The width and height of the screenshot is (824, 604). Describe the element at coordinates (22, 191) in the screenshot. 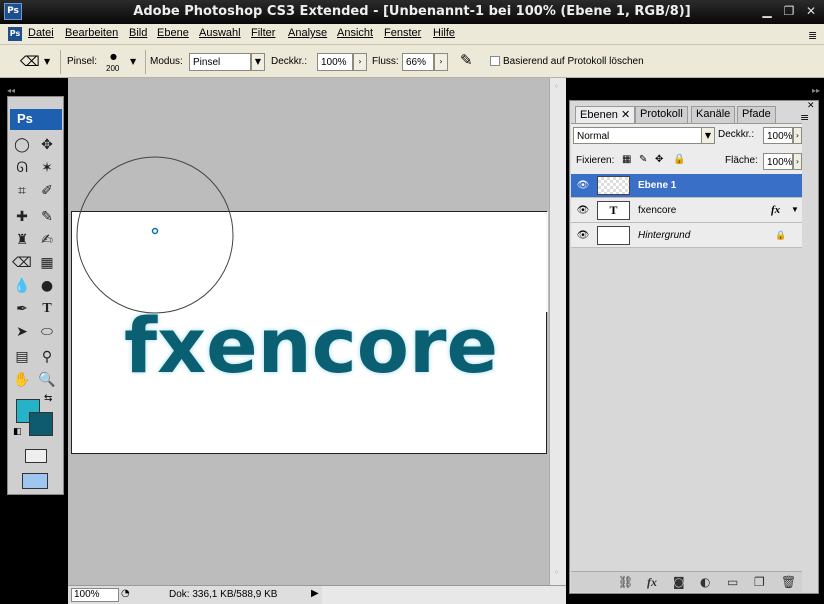

I see `crop-tool-icon: ⌗` at that location.